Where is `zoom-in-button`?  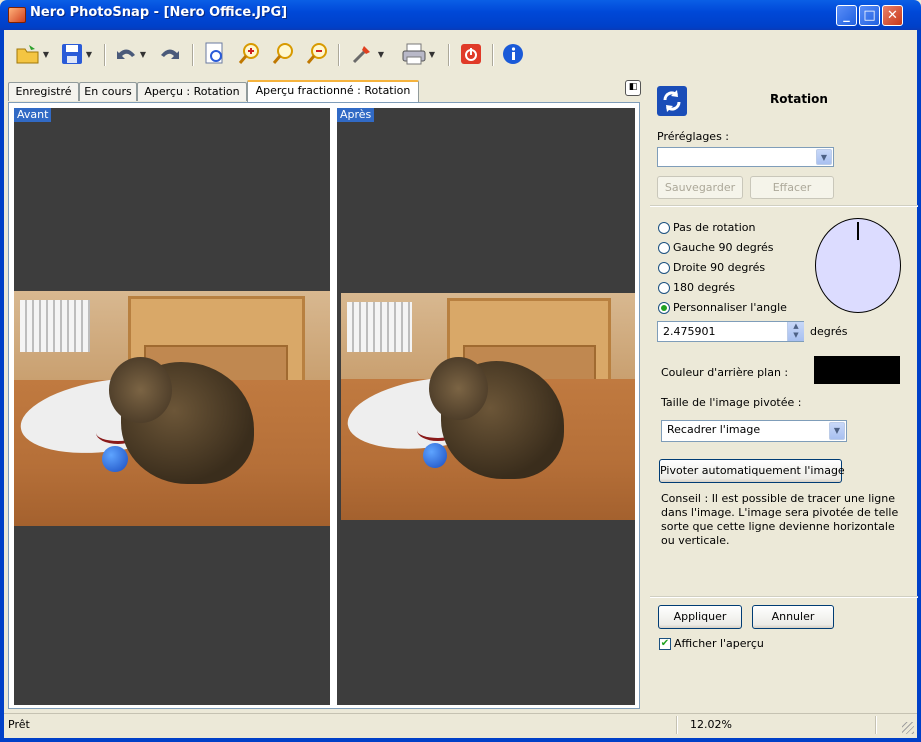 zoom-in-button is located at coordinates (249, 54).